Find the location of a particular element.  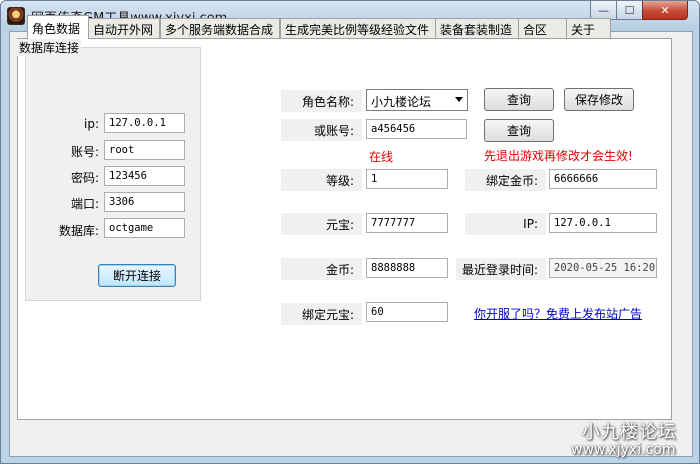

role-account-label: 或账号: is located at coordinates (321, 130).